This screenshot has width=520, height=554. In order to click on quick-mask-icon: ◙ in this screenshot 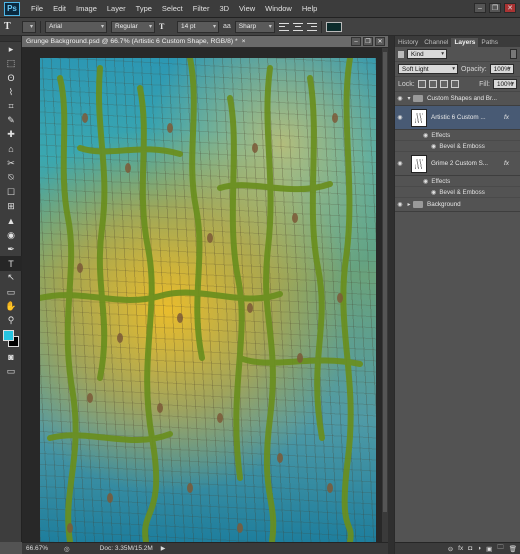, I will do `click(11, 357)`.